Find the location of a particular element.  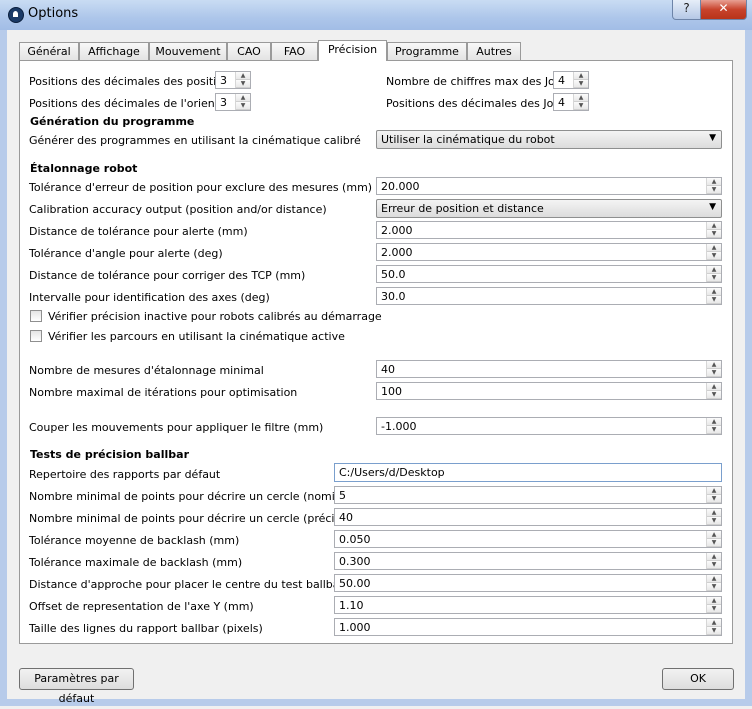

check-inactive-precision-checkbox is located at coordinates (36, 316).